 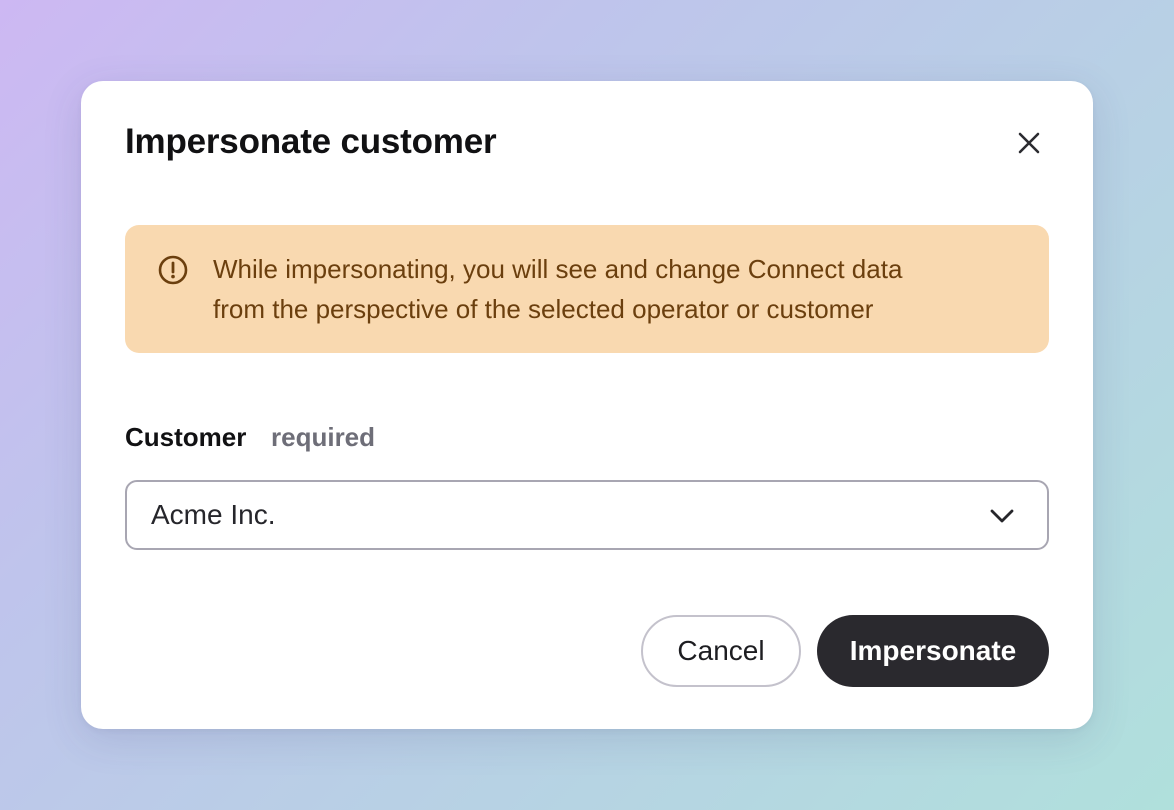 I want to click on impersonate-button: Impersonate, so click(x=933, y=651).